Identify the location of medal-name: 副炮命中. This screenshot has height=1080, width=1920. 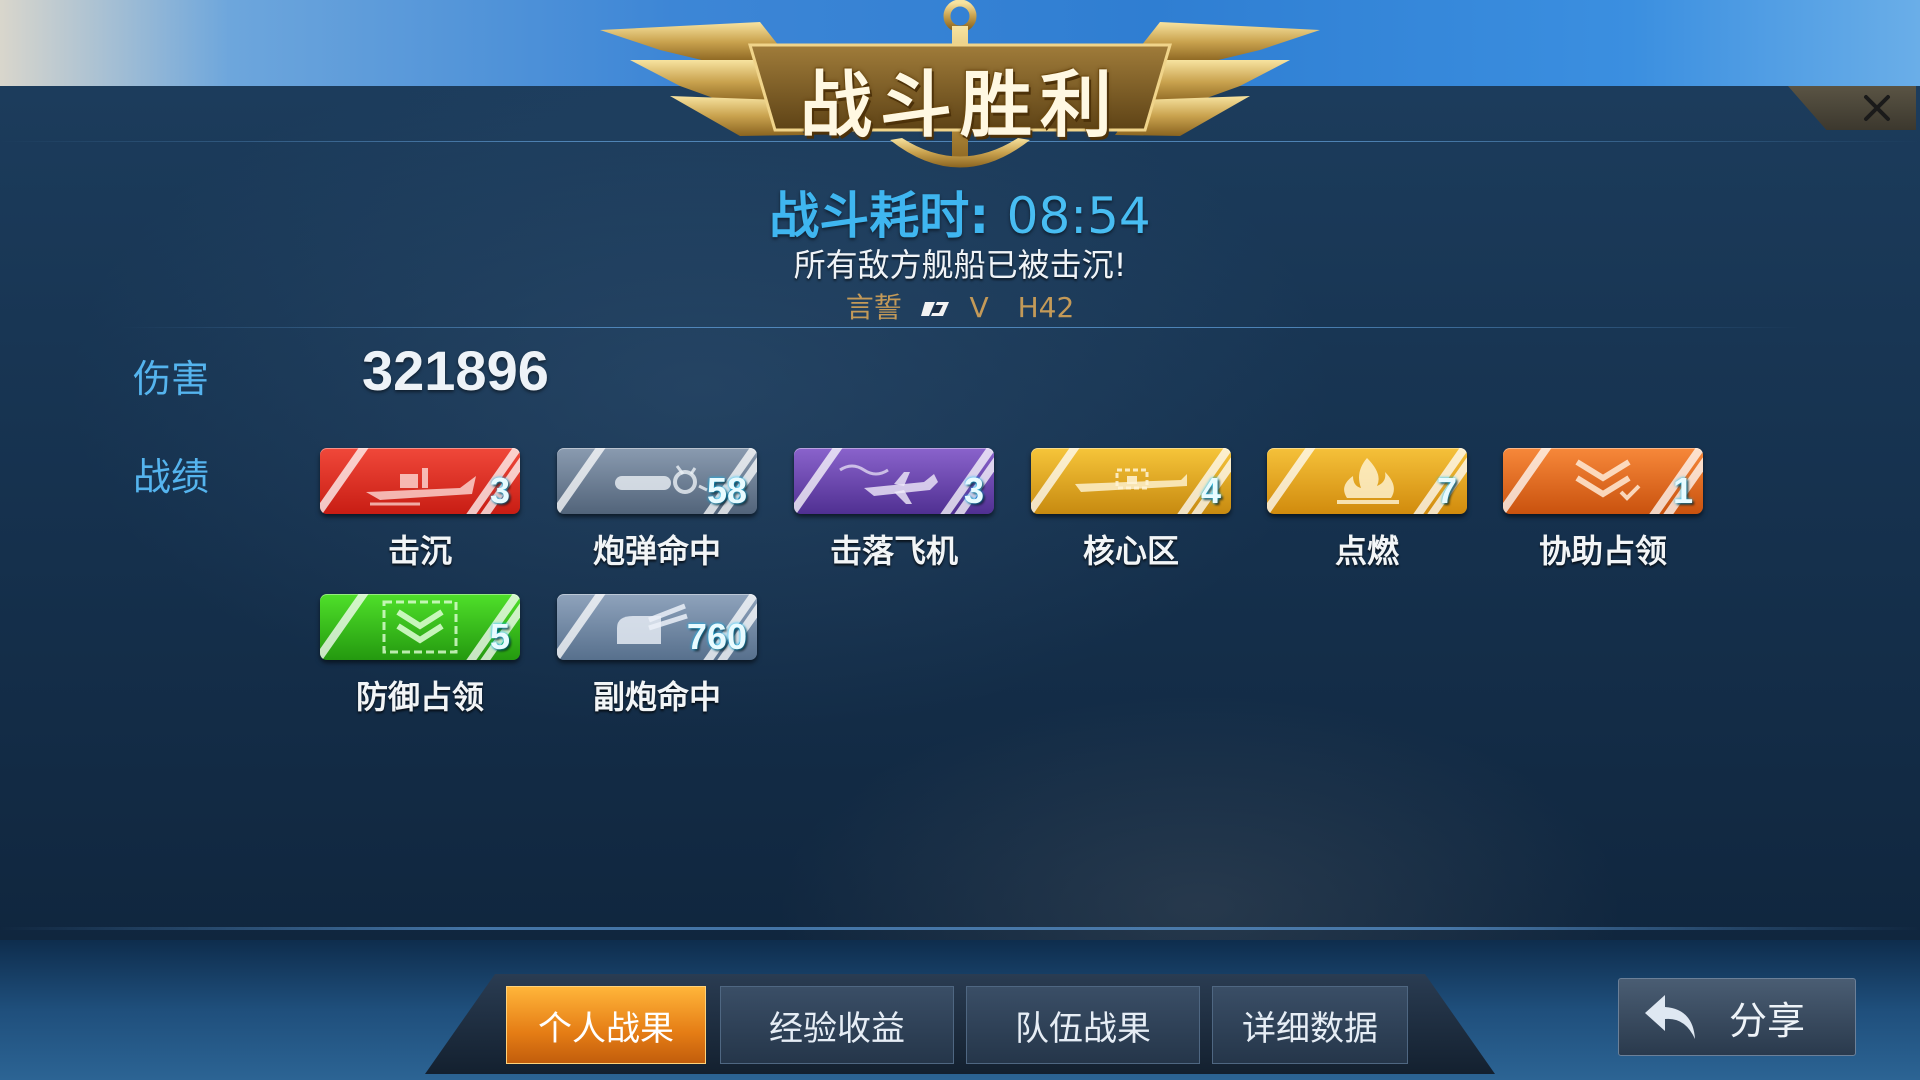
(656, 697).